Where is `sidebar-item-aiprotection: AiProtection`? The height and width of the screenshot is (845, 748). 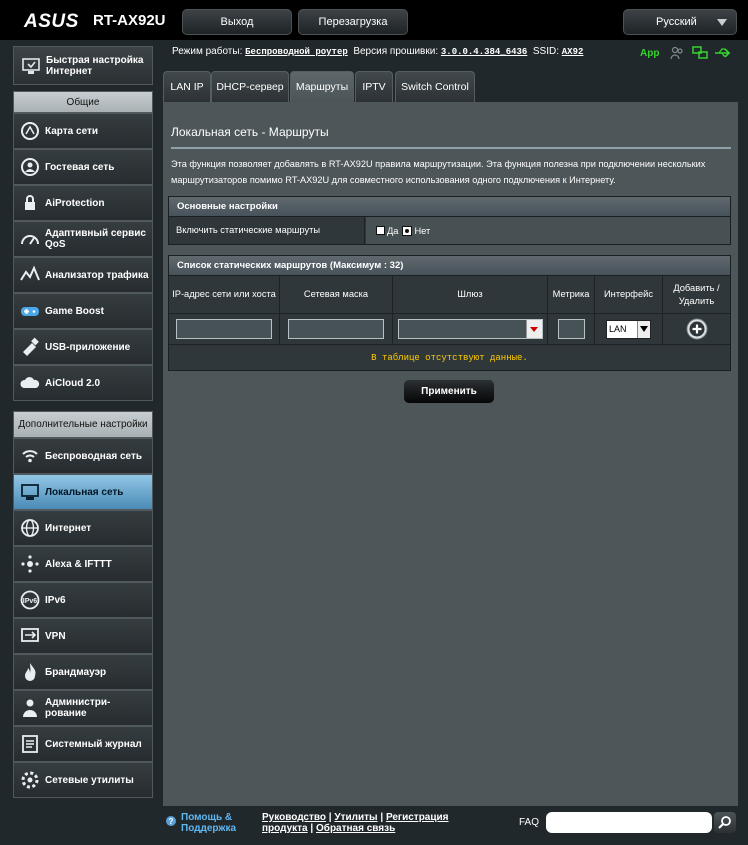 sidebar-item-aiprotection: AiProtection is located at coordinates (83, 203).